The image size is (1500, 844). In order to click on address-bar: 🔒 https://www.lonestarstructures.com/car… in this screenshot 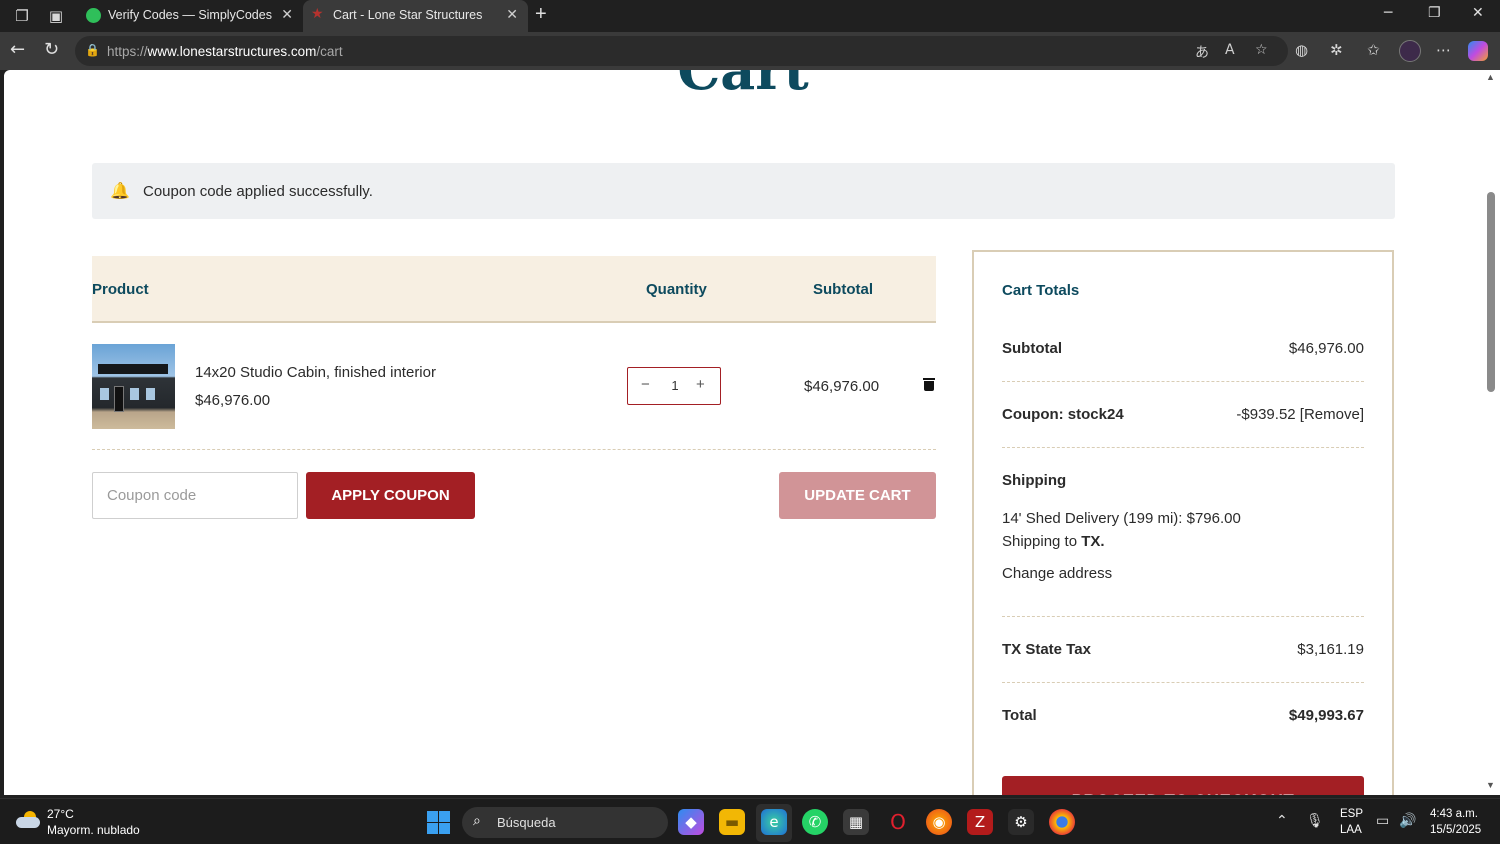, I will do `click(681, 51)`.